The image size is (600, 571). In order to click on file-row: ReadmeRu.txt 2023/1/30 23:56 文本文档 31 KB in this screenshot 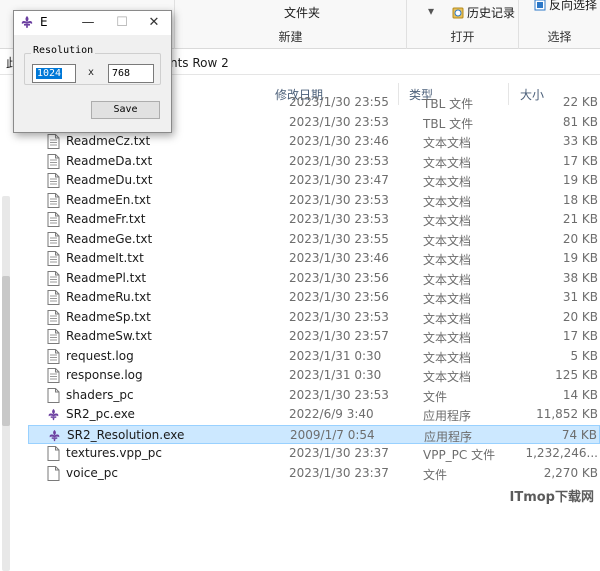, I will do `click(314, 298)`.